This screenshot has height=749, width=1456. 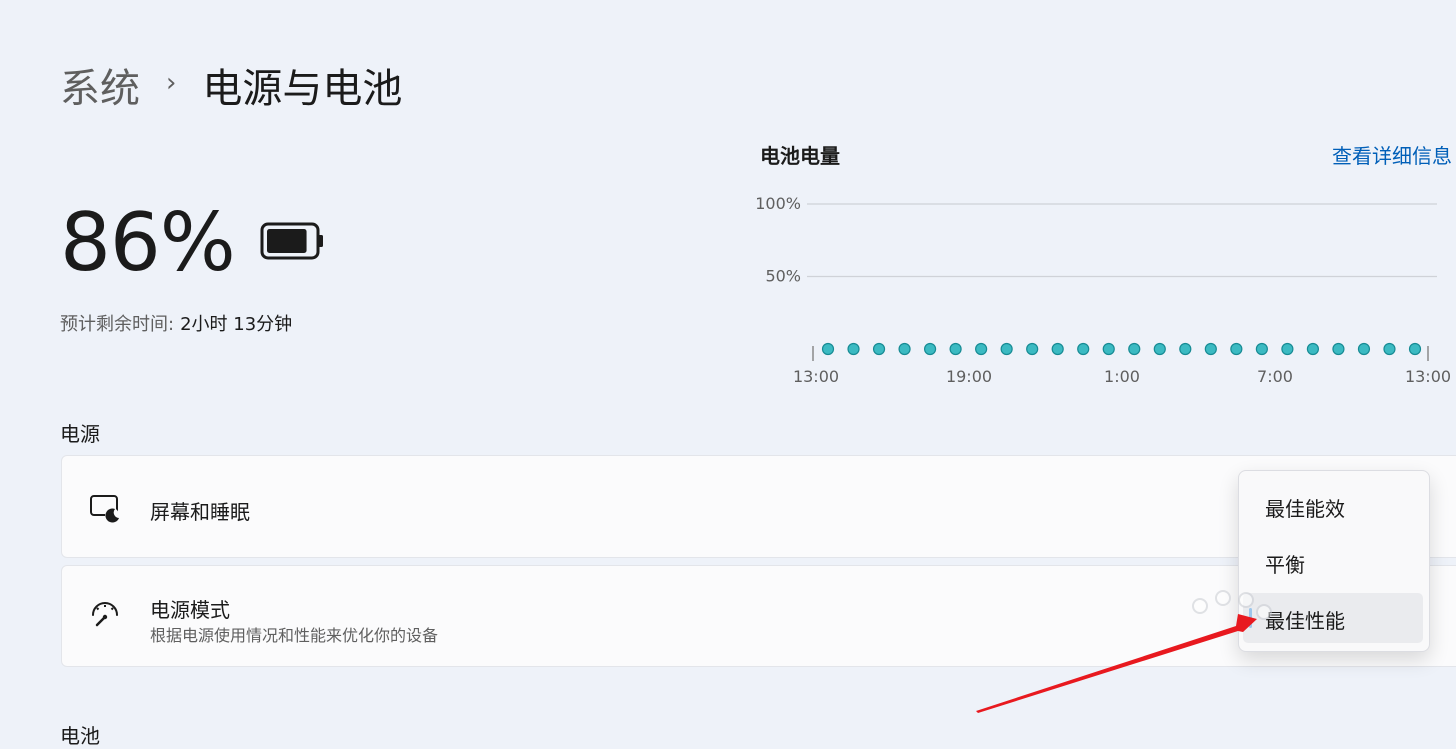 I want to click on battery-section-title: 电池, so click(x=80, y=736).